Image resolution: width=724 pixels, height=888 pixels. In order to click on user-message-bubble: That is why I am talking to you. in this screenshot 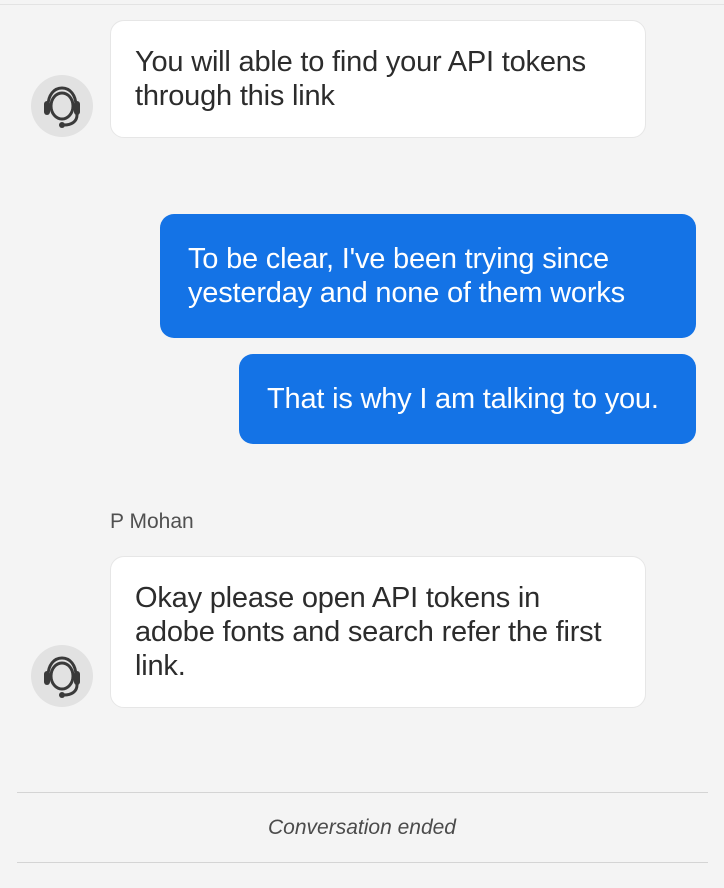, I will do `click(467, 399)`.